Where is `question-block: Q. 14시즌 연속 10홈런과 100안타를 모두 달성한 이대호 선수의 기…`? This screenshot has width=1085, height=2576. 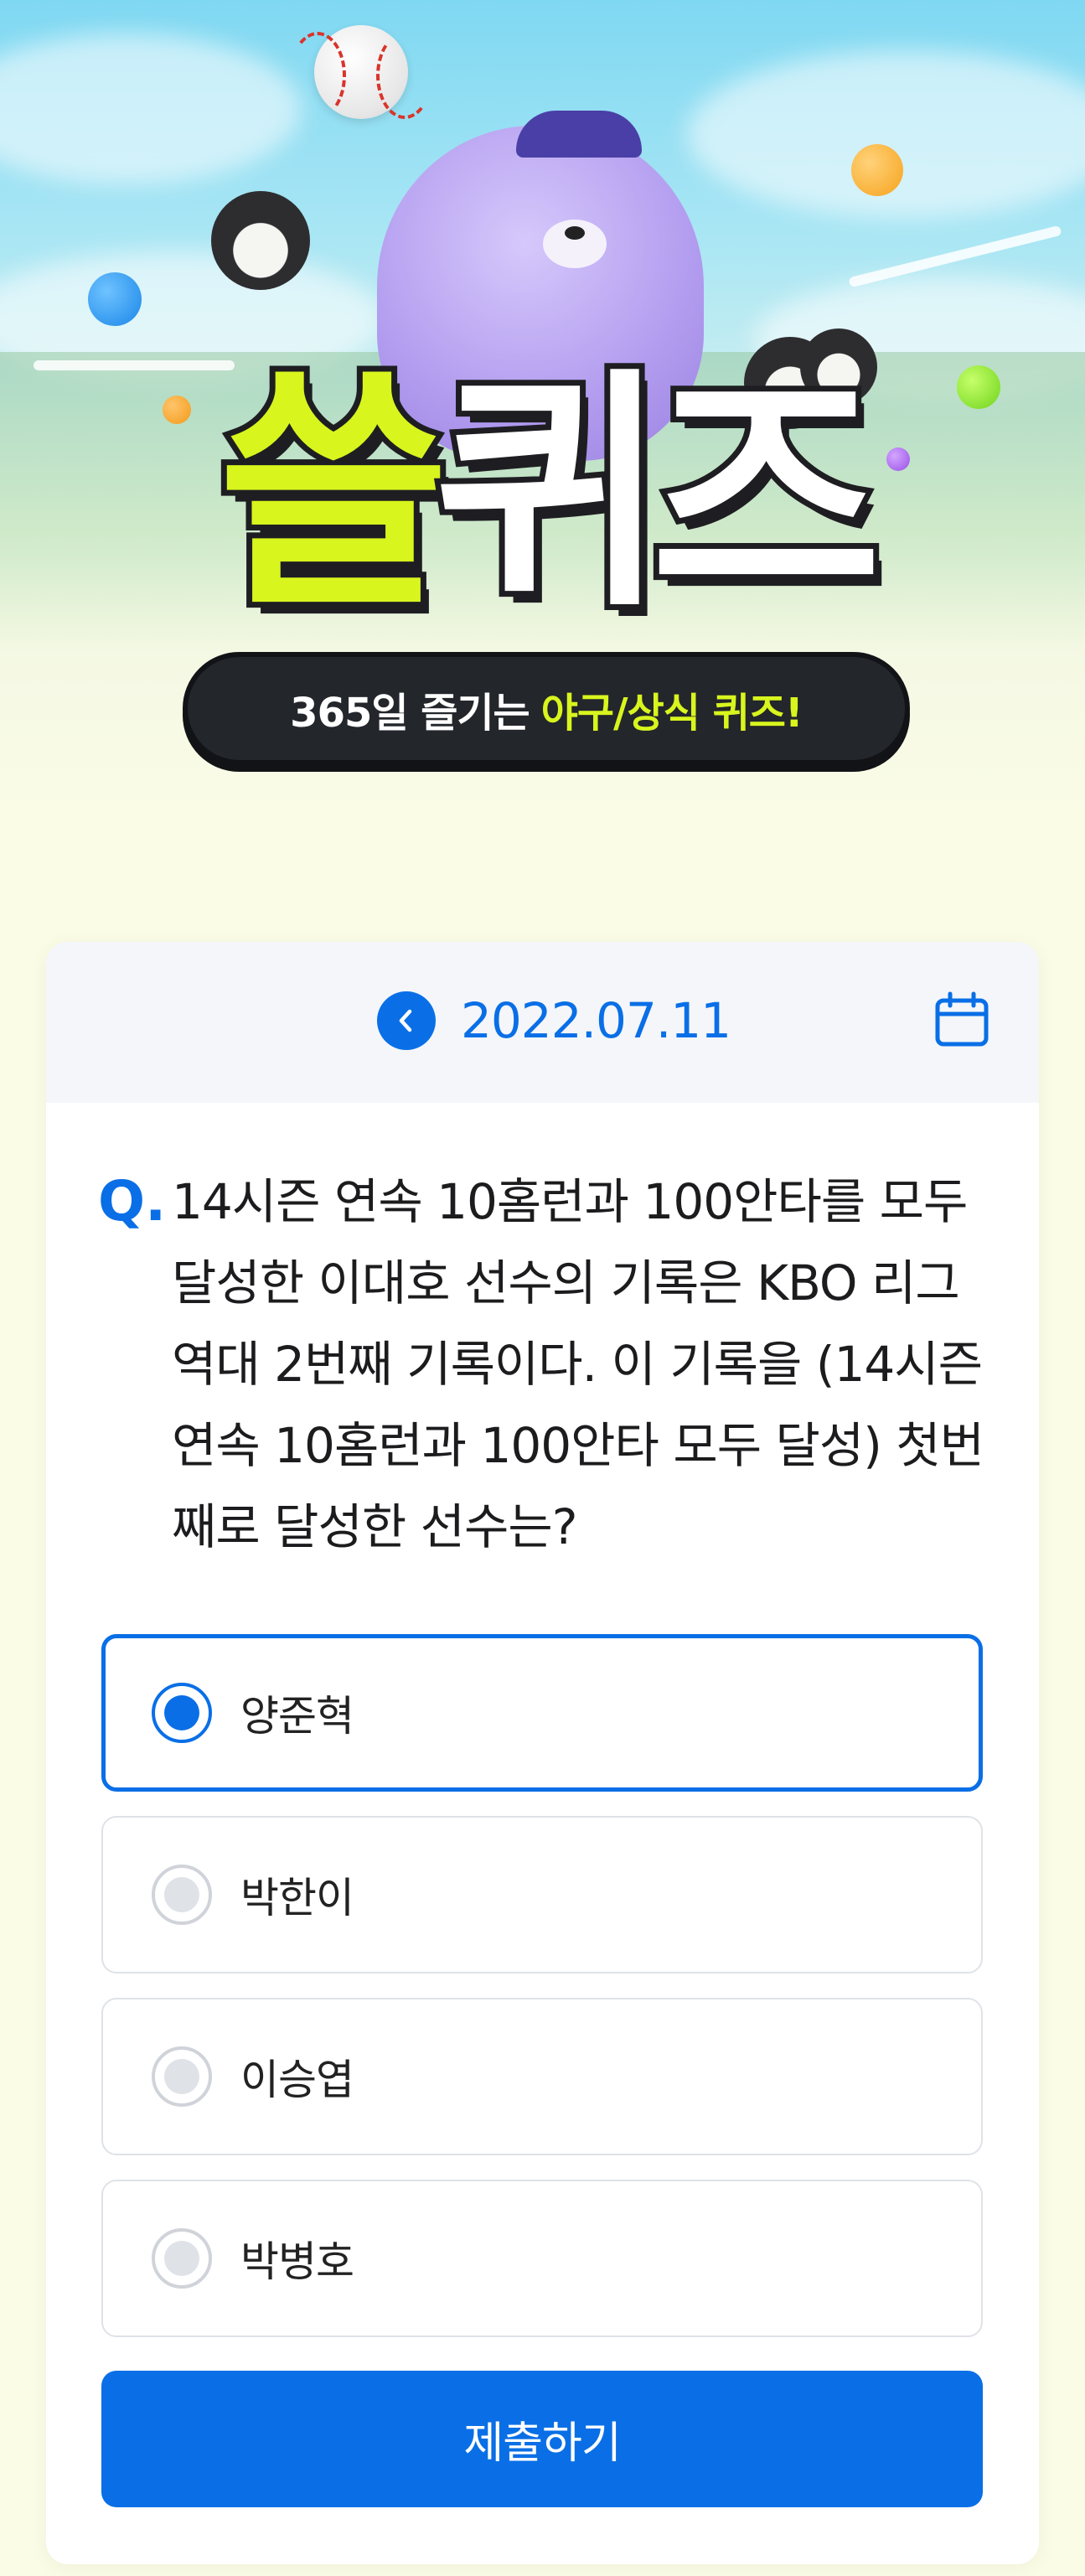 question-block: Q. 14시즌 연속 10홈런과 100안타를 모두 달성한 이대호 선수의 기… is located at coordinates (550, 1364).